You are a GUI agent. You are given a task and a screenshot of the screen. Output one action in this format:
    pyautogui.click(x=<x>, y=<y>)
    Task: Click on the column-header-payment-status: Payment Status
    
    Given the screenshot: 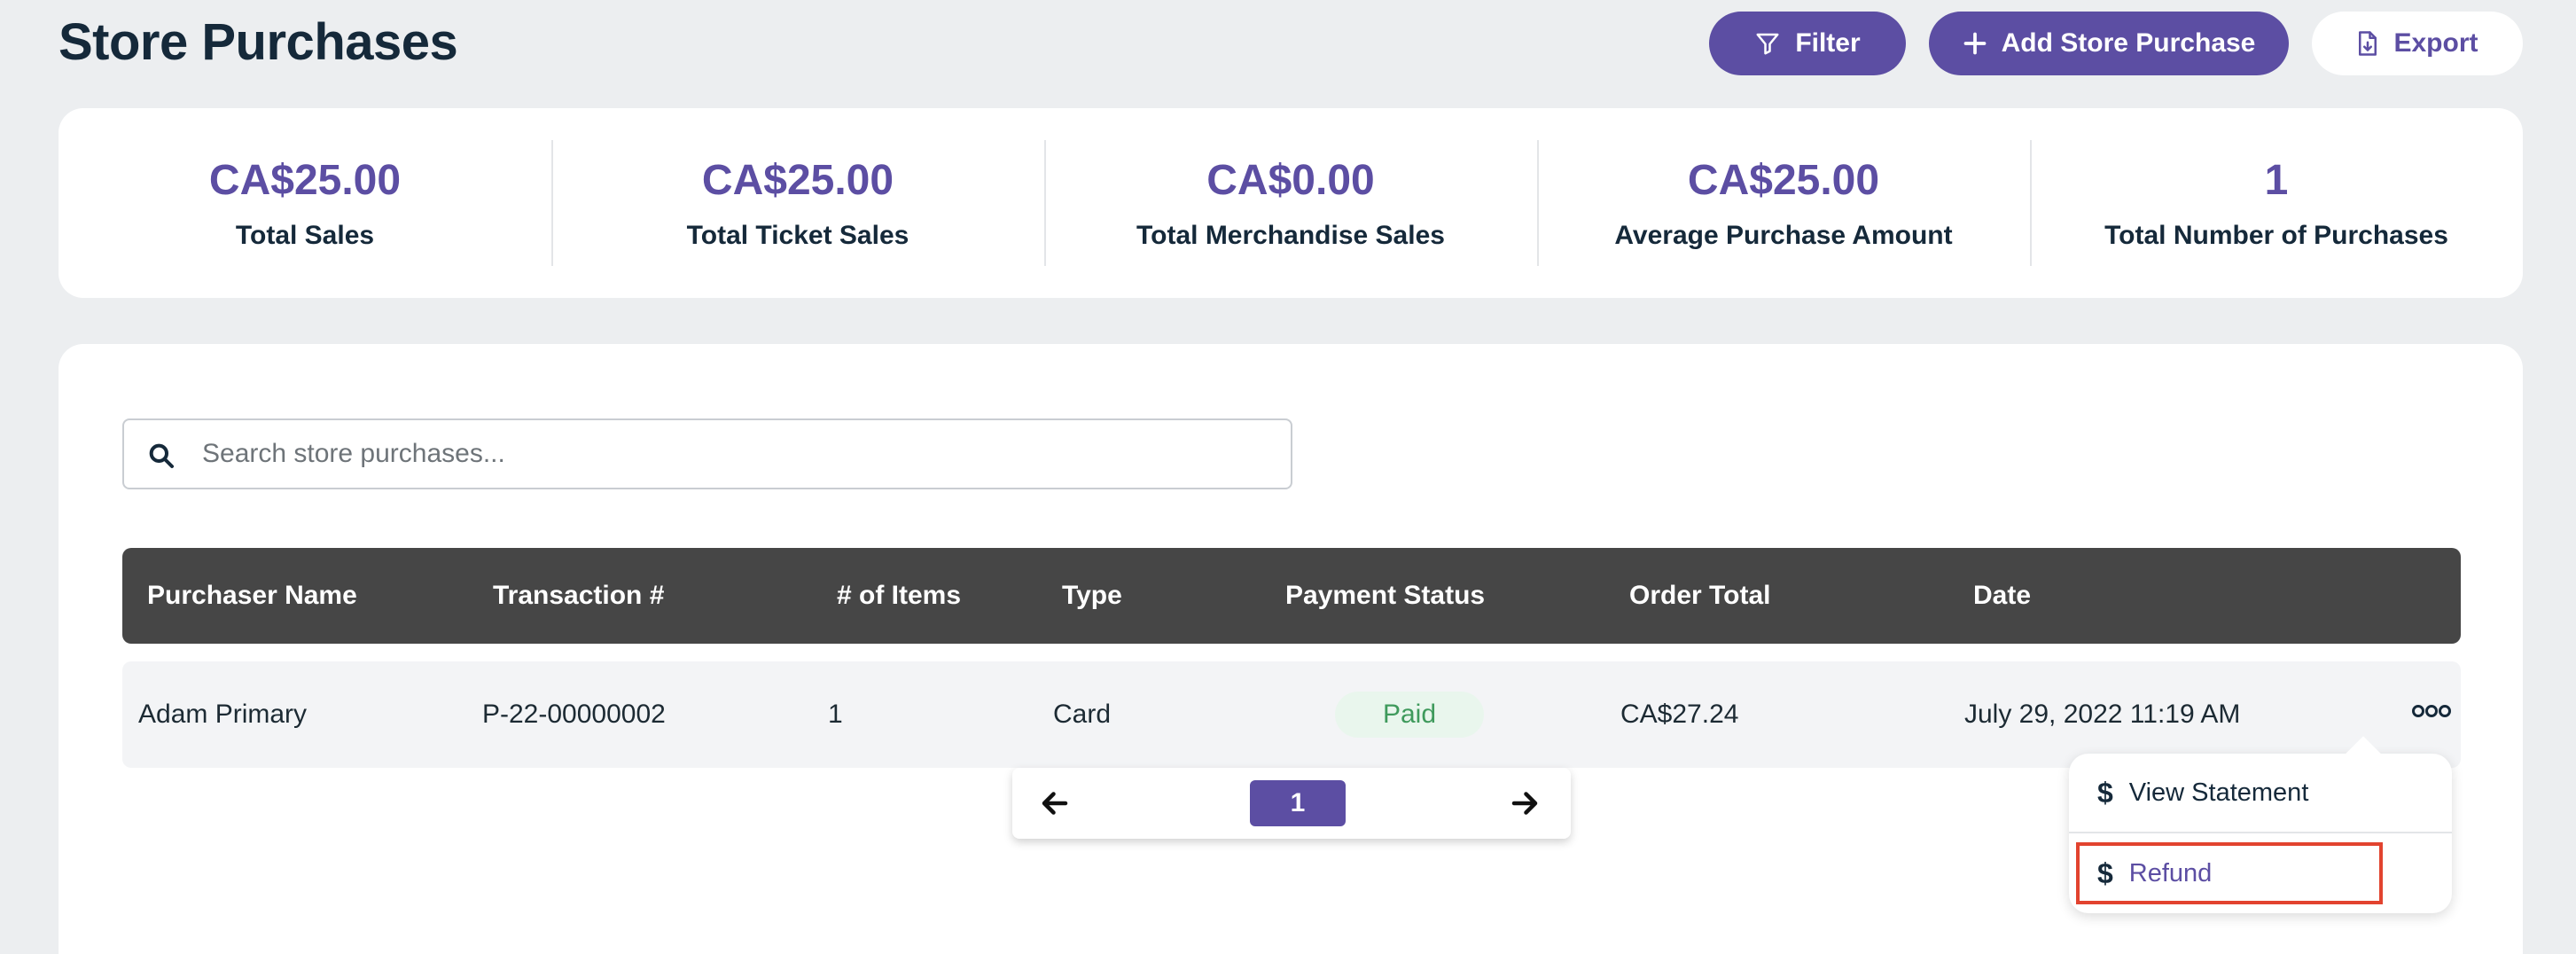 What is the action you would take?
    pyautogui.click(x=1385, y=596)
    